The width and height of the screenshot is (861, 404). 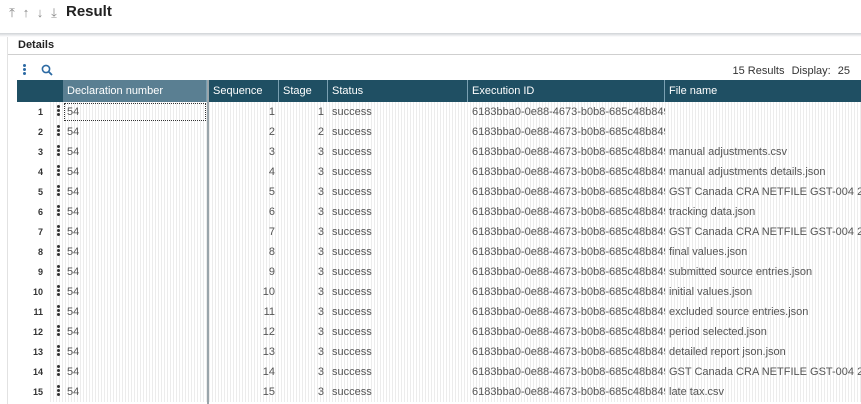 I want to click on column-header-sequence: Sequence, so click(x=244, y=91).